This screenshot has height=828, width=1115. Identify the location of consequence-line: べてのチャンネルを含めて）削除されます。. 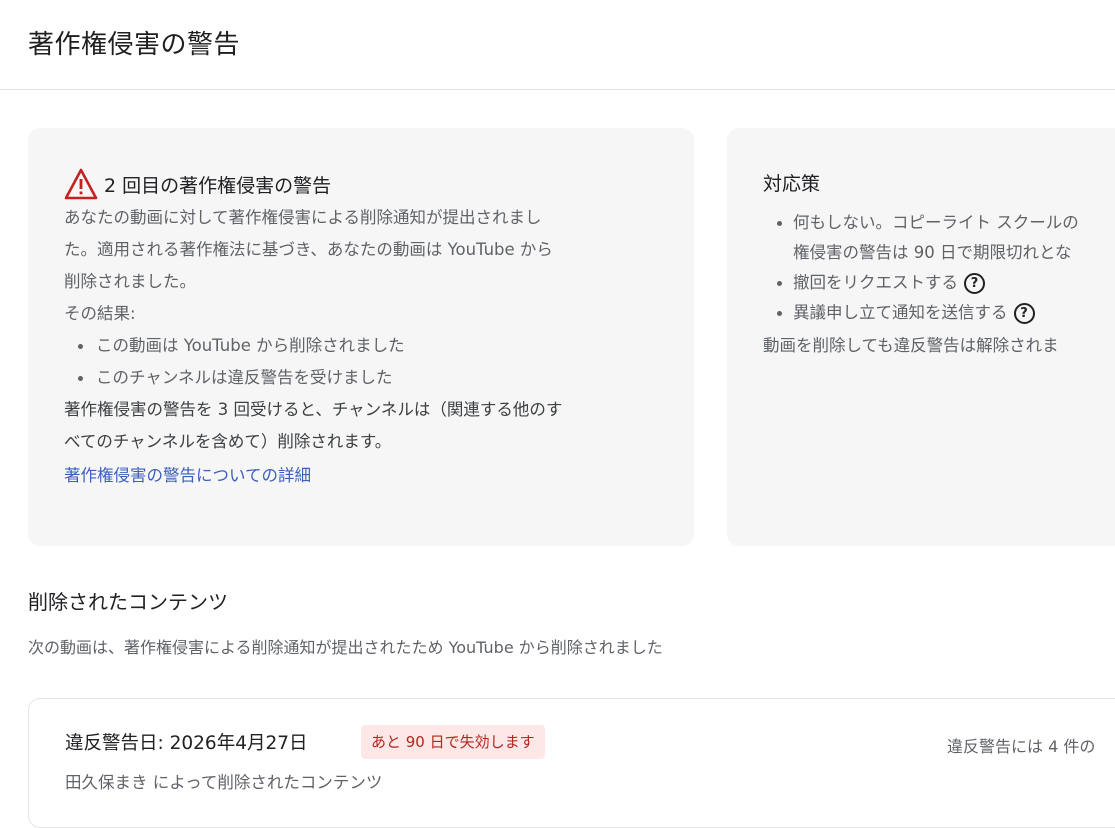
(228, 441).